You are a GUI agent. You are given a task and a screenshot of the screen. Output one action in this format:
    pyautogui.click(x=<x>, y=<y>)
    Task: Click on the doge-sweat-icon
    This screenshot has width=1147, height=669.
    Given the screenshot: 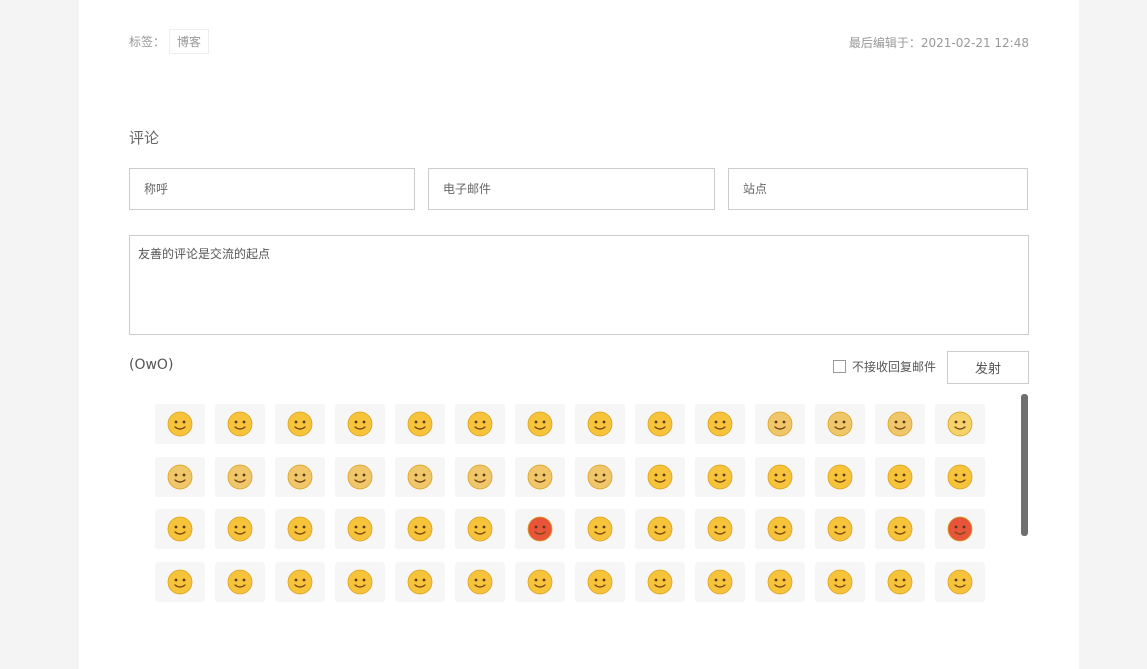 What is the action you would take?
    pyautogui.click(x=240, y=476)
    